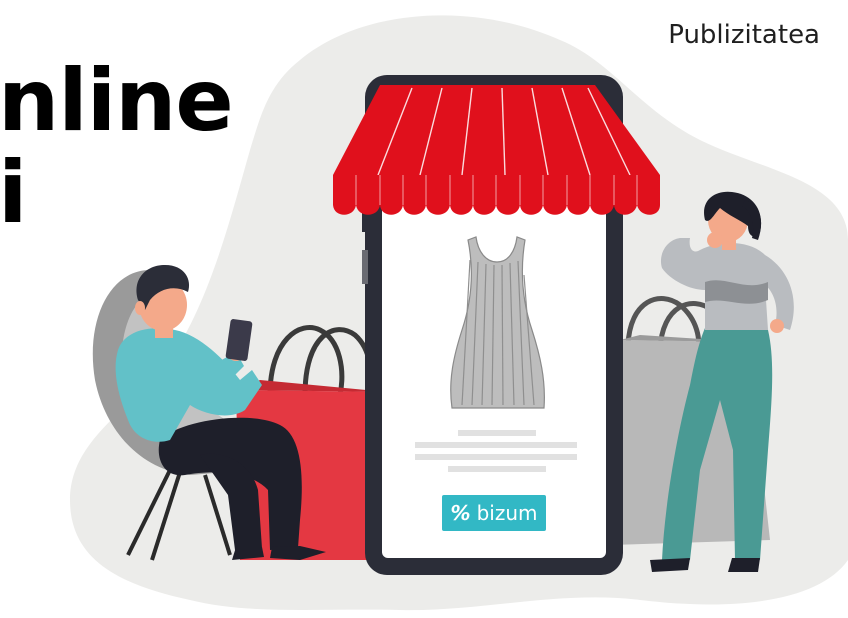 The width and height of the screenshot is (848, 618). Describe the element at coordinates (460, 513) in the screenshot. I see `bizum-z-icon: %` at that location.